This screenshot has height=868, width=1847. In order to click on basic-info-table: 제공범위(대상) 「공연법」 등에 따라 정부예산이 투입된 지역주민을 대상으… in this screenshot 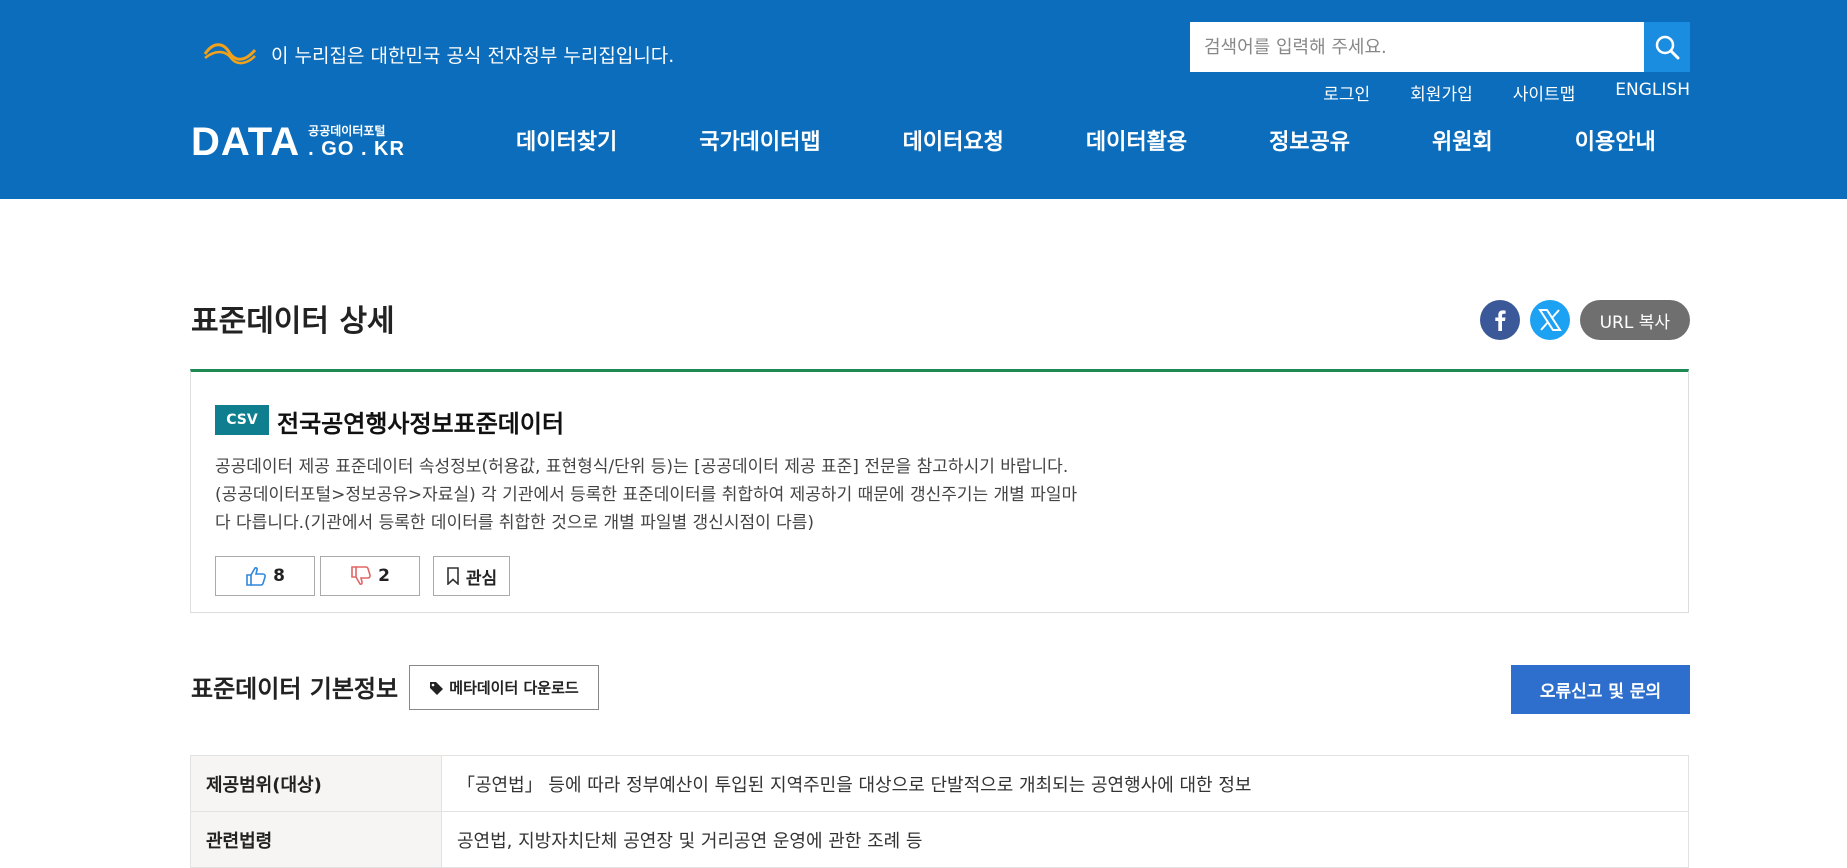, I will do `click(939, 811)`.